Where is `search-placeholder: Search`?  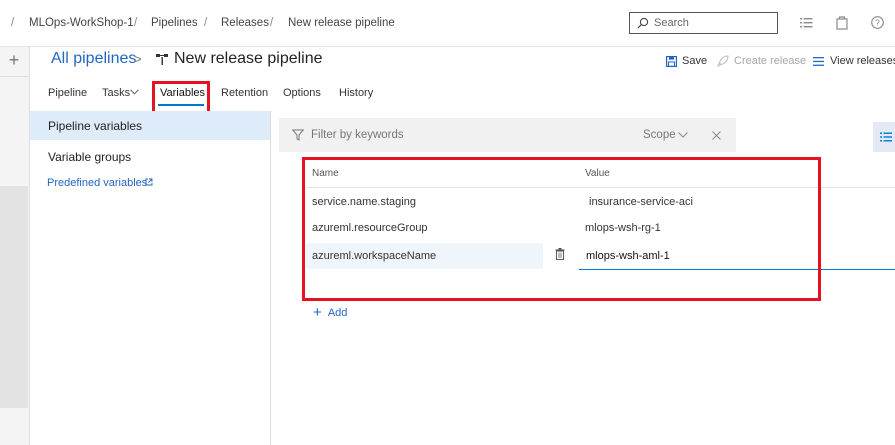
search-placeholder: Search is located at coordinates (671, 23).